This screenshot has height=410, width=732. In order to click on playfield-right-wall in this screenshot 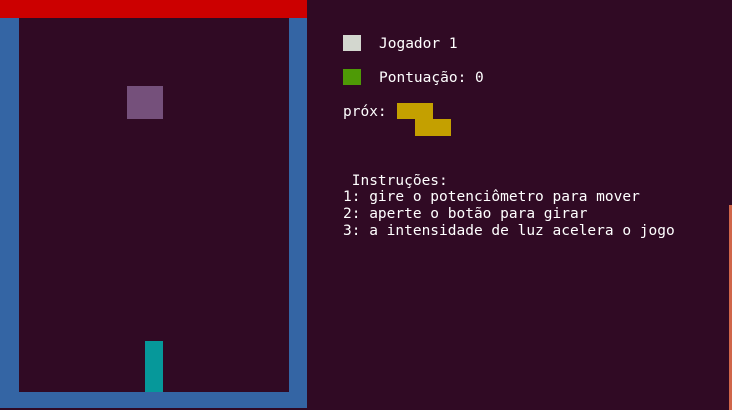, I will do `click(298, 205)`.